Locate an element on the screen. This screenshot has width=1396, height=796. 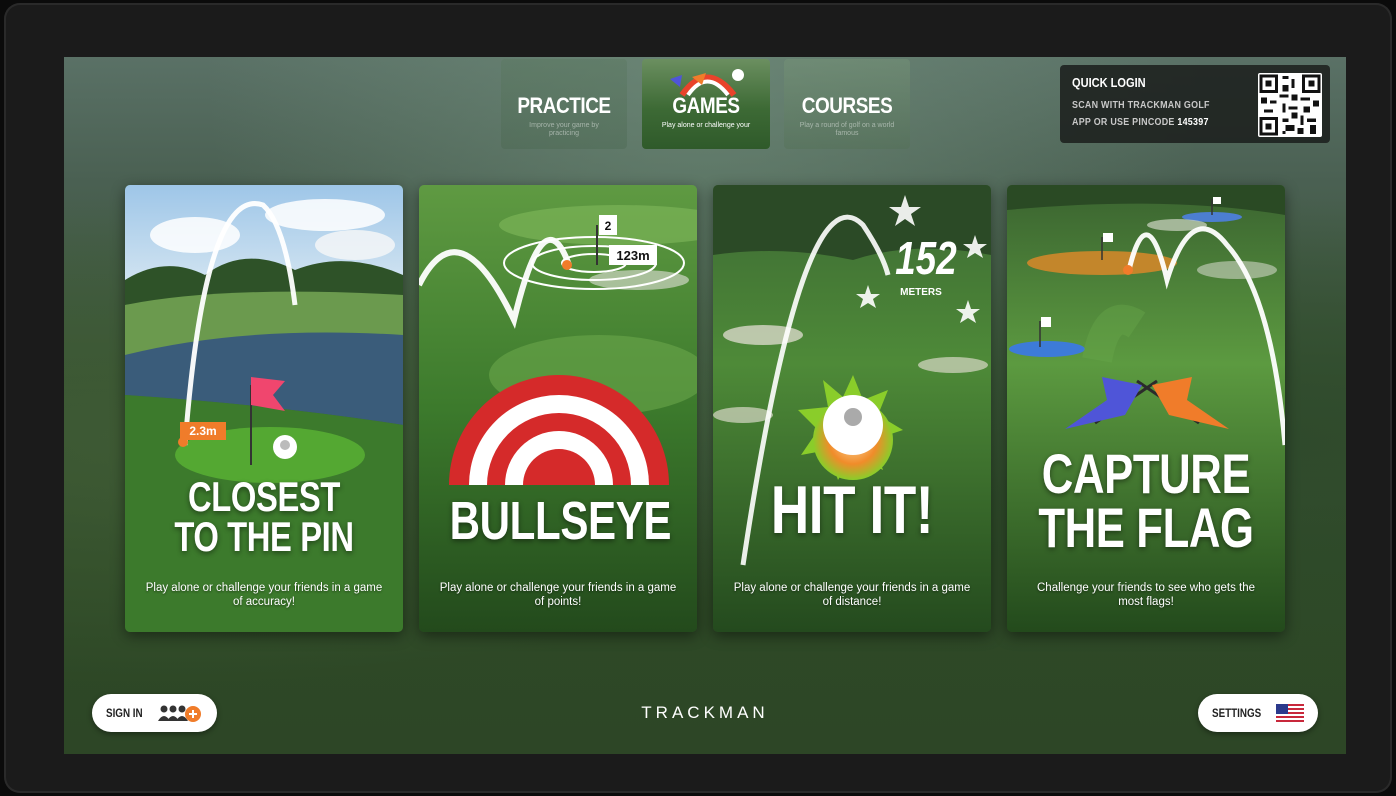
pincode-value: 145397 is located at coordinates (1193, 122).